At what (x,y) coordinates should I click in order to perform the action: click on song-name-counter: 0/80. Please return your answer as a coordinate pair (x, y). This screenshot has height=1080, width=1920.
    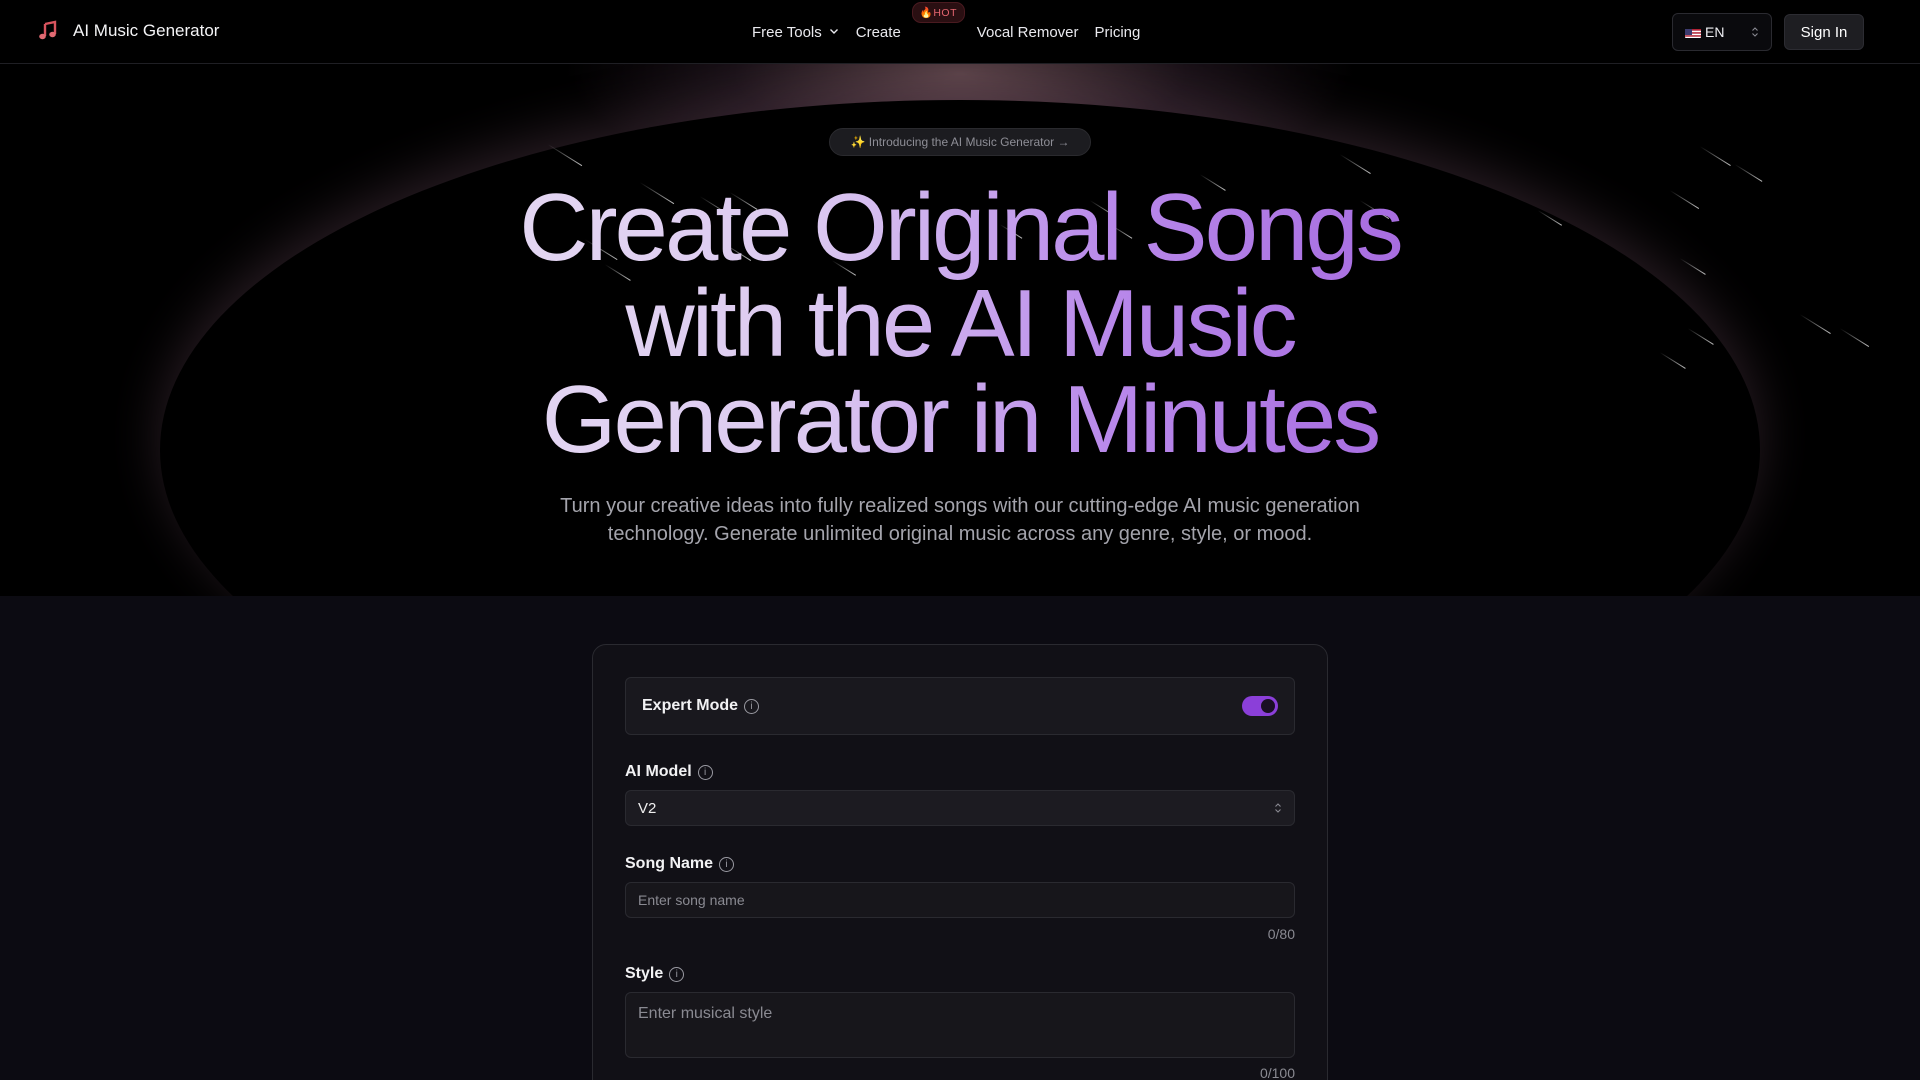
    Looking at the image, I should click on (1281, 934).